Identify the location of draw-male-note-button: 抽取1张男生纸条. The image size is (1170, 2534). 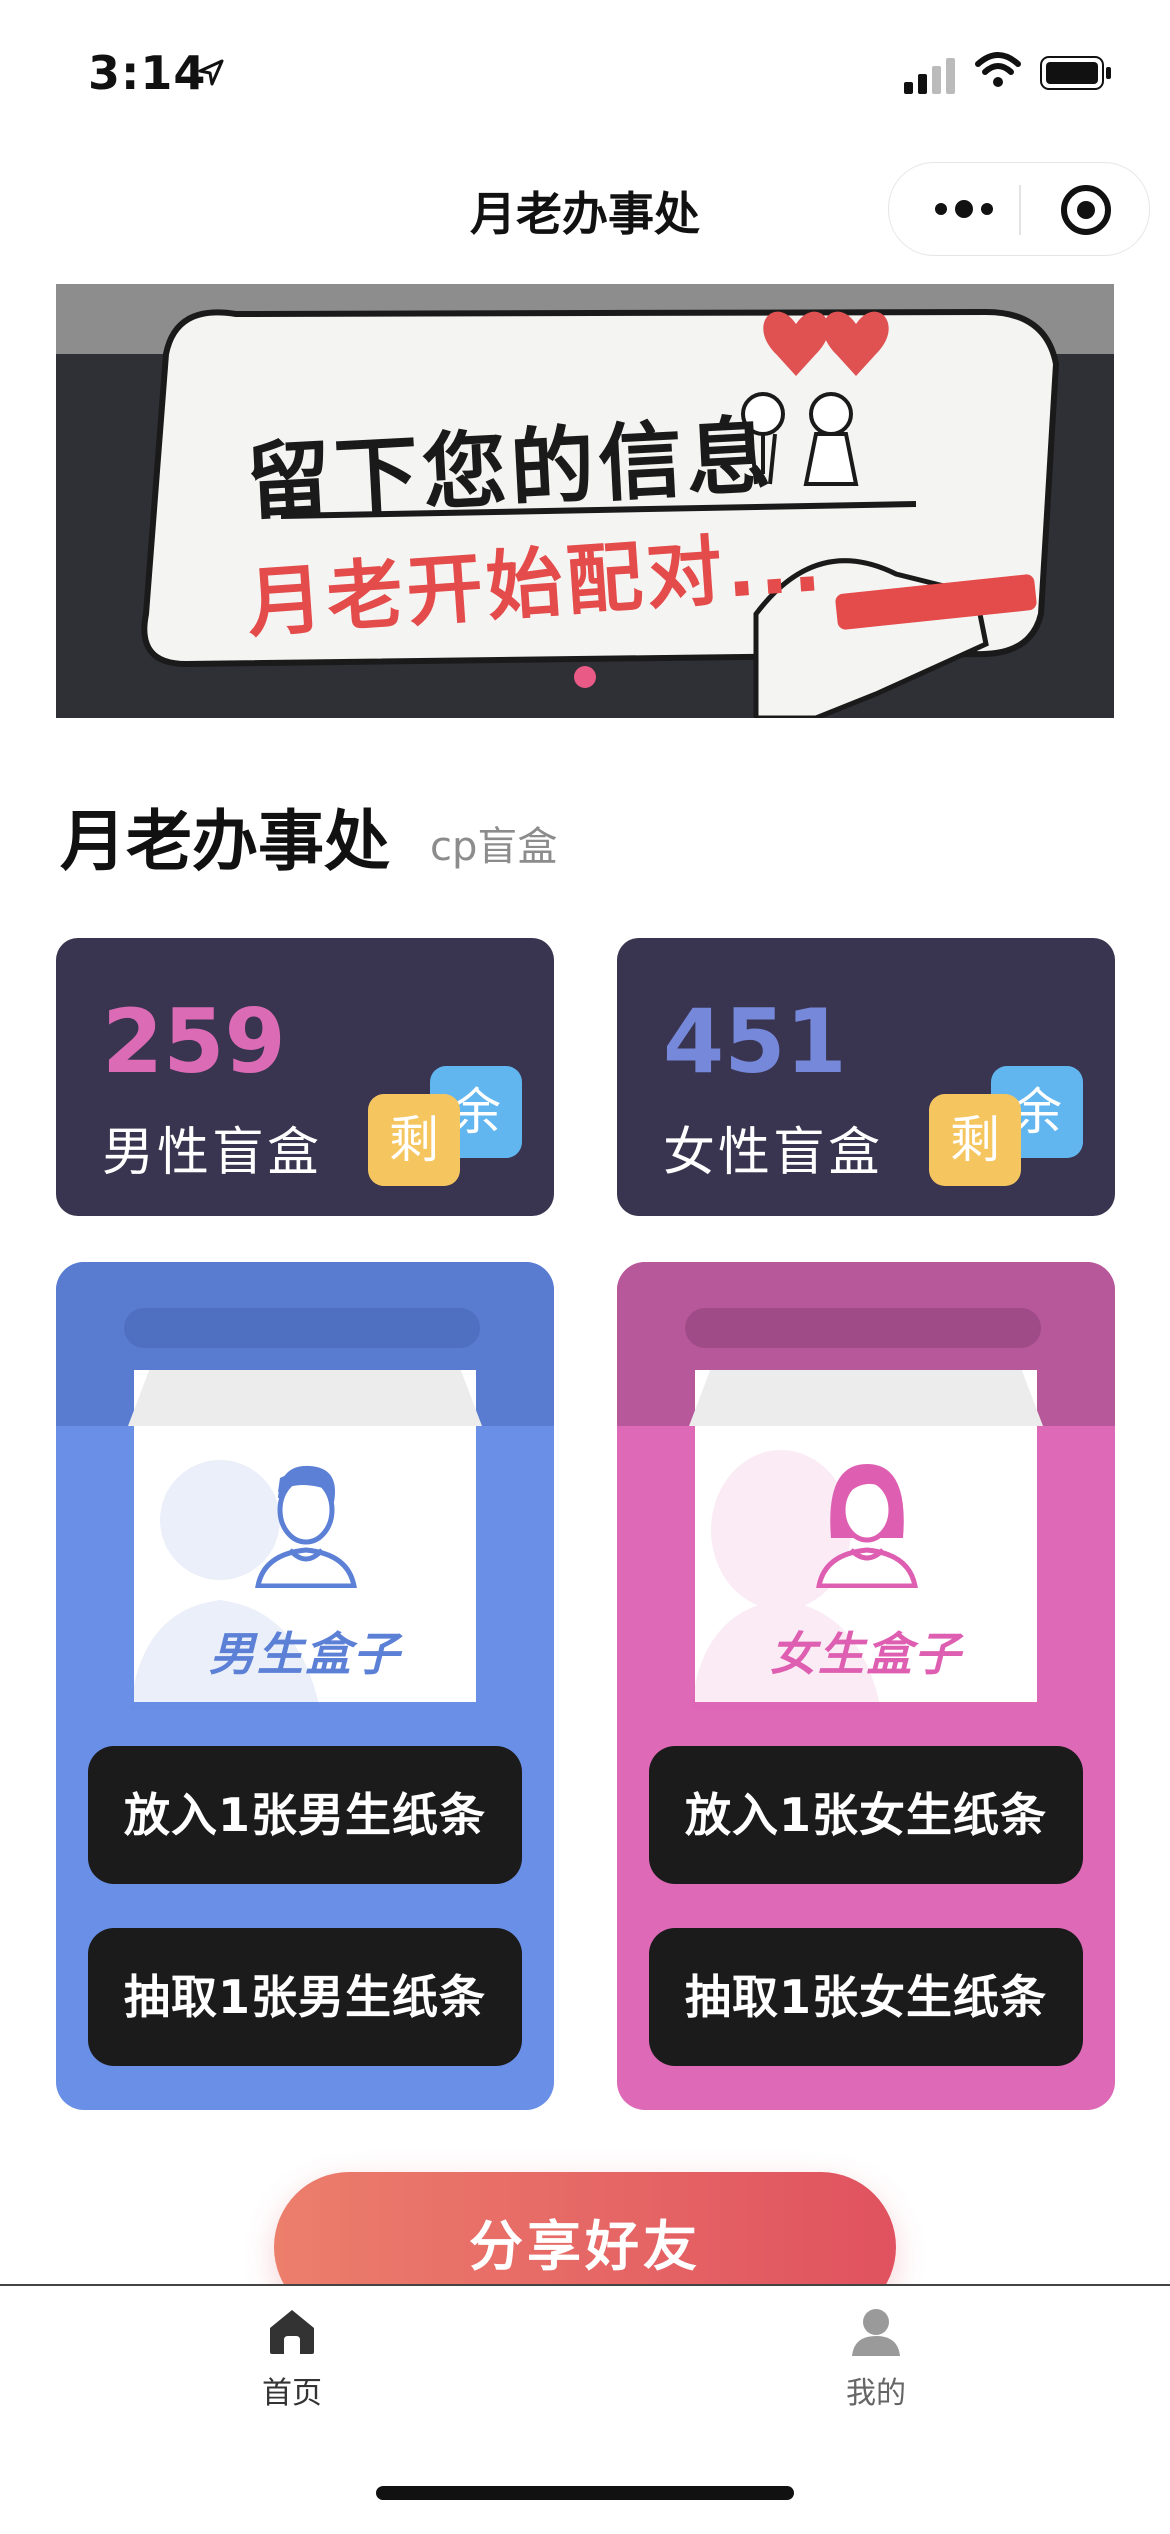
(305, 1997).